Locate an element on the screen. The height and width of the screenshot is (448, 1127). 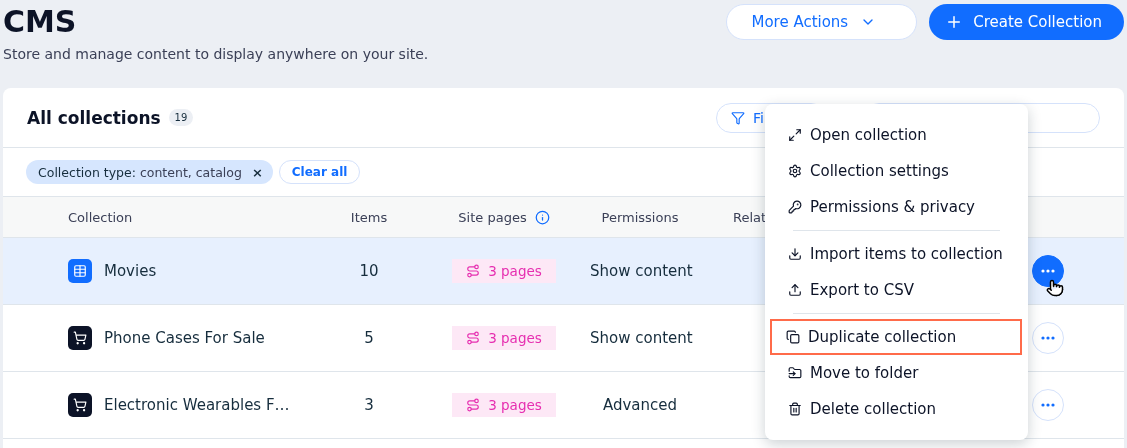
chip-label: Collection type: content, catalog is located at coordinates (140, 172).